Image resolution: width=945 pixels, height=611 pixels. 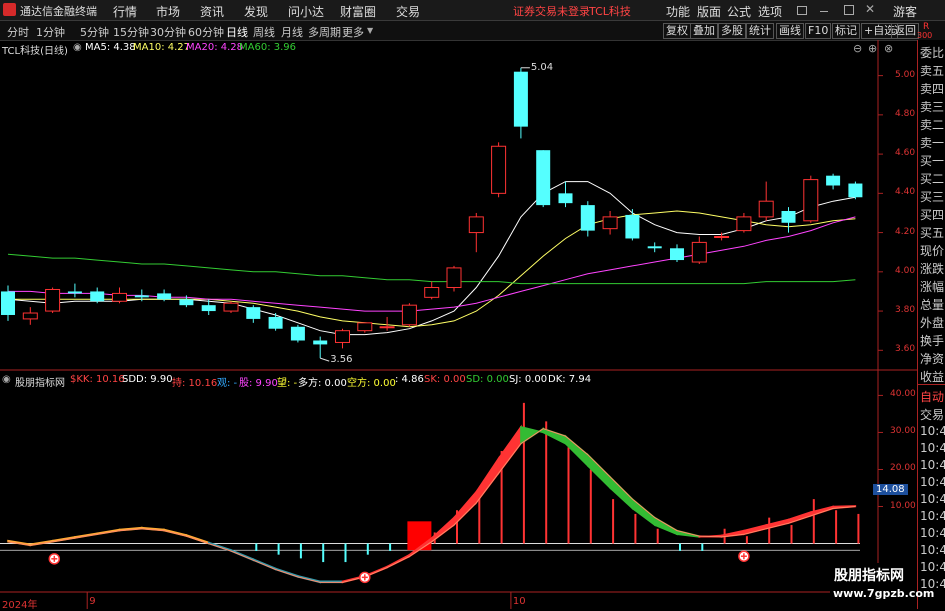 What do you see at coordinates (905, 310) in the screenshot?
I see `price-tick: 3.80` at bounding box center [905, 310].